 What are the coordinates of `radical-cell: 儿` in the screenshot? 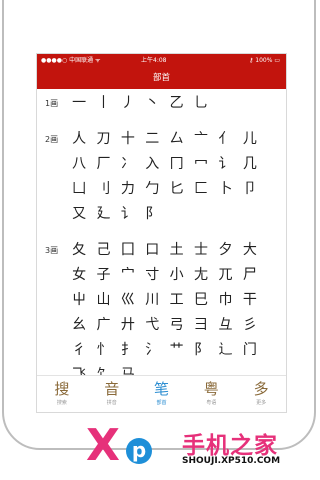 It's located at (250, 142).